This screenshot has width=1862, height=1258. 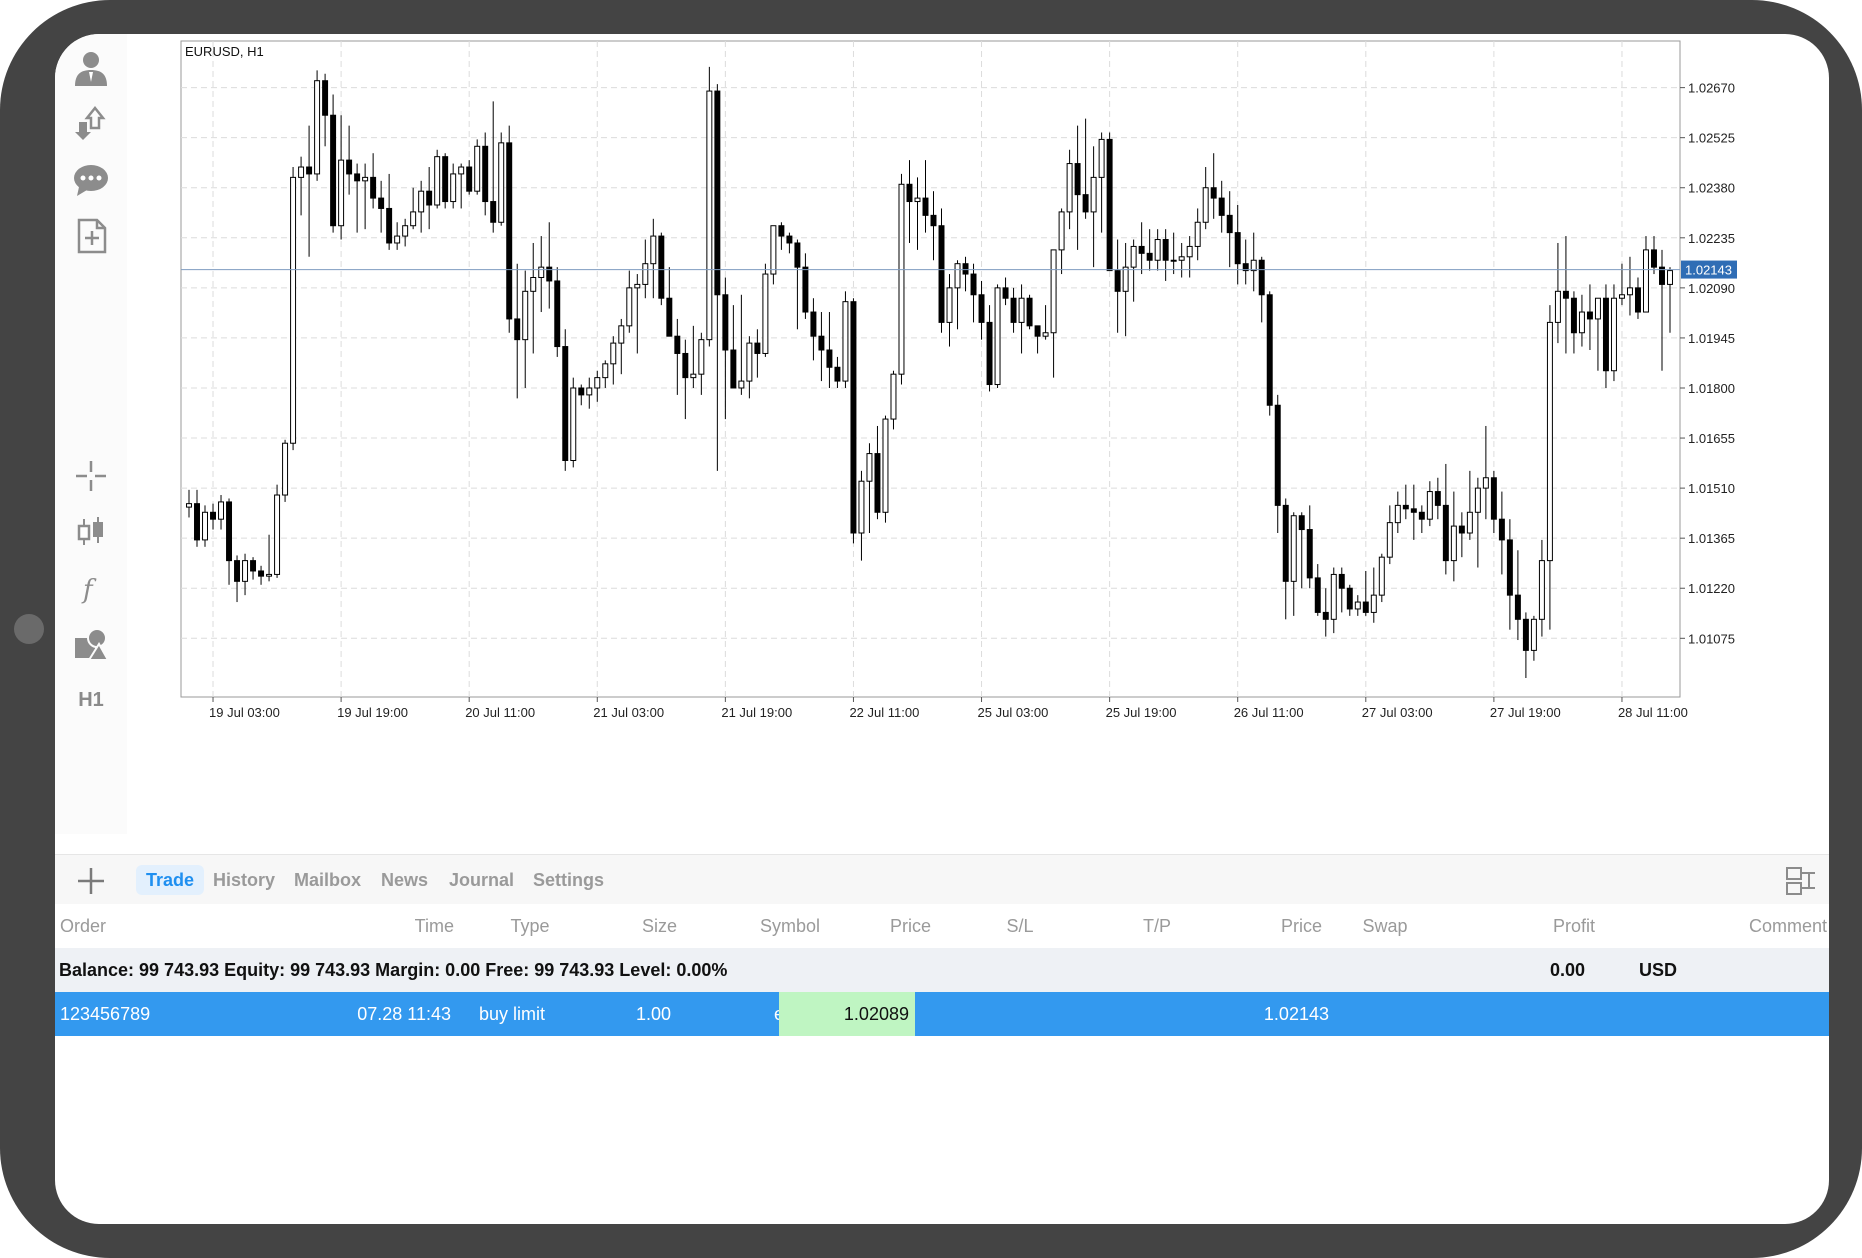 What do you see at coordinates (481, 880) in the screenshot?
I see `tab-journal: Journal` at bounding box center [481, 880].